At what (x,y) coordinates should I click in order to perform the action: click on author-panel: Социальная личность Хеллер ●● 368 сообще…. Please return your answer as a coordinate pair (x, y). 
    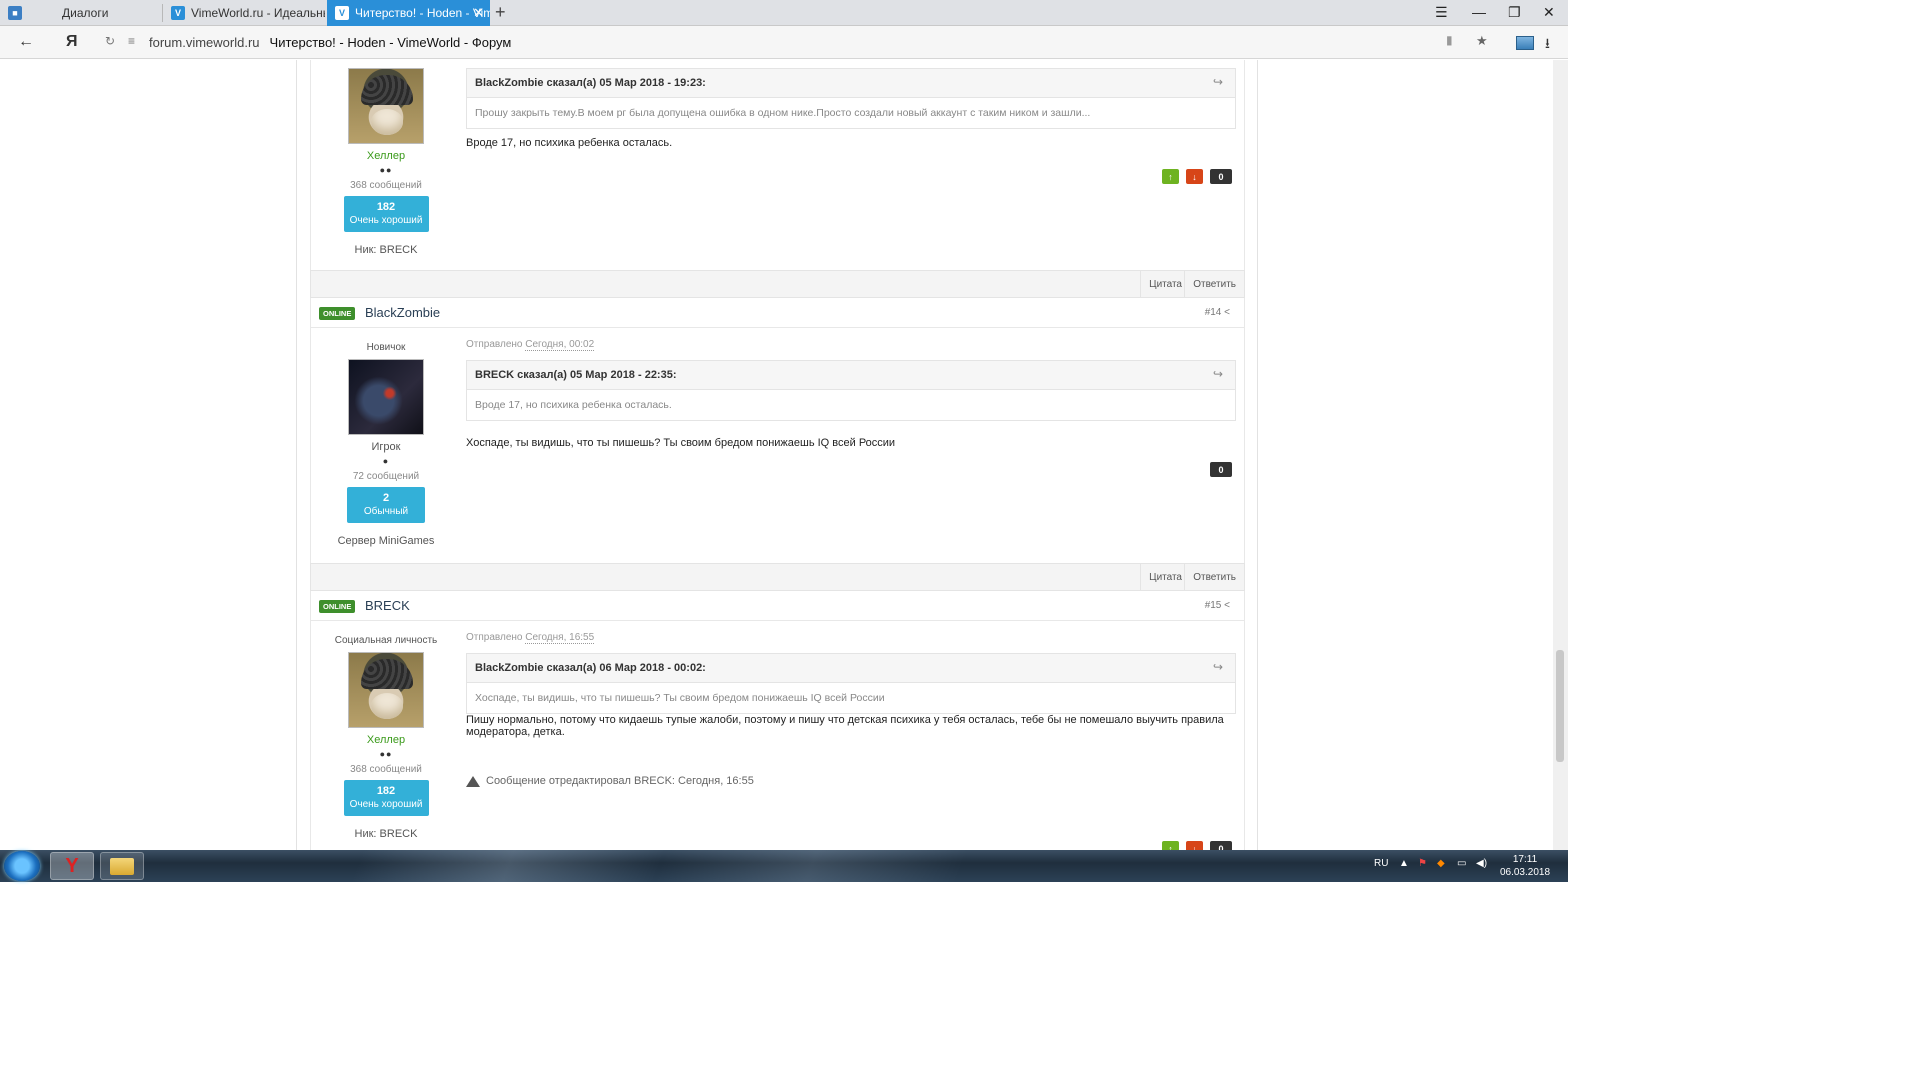
    Looking at the image, I should click on (386, 737).